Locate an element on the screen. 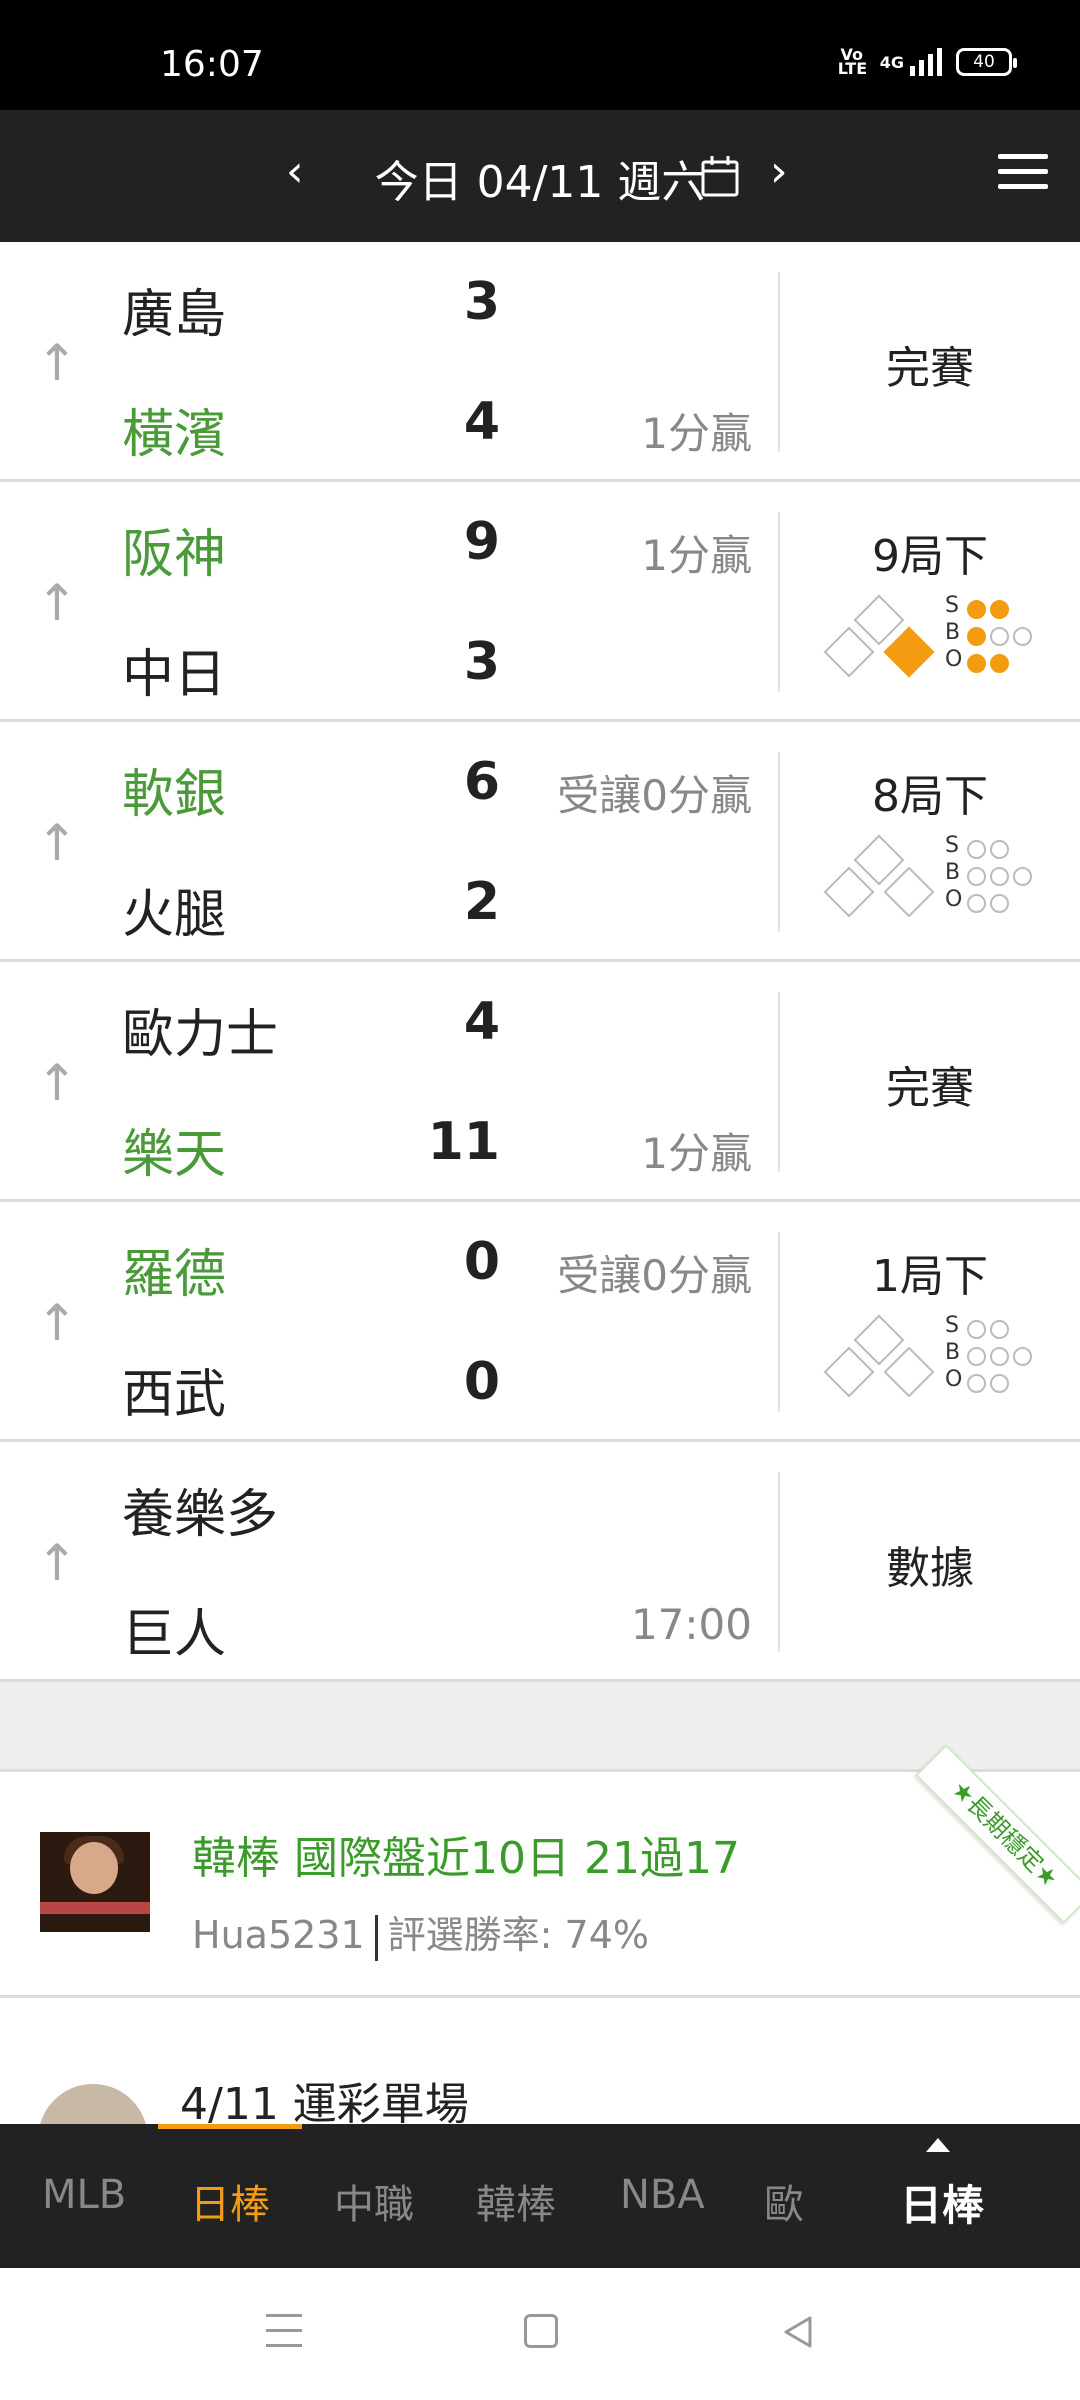 Image resolution: width=1080 pixels, height=2400 pixels. menu-icon is located at coordinates (1023, 173).